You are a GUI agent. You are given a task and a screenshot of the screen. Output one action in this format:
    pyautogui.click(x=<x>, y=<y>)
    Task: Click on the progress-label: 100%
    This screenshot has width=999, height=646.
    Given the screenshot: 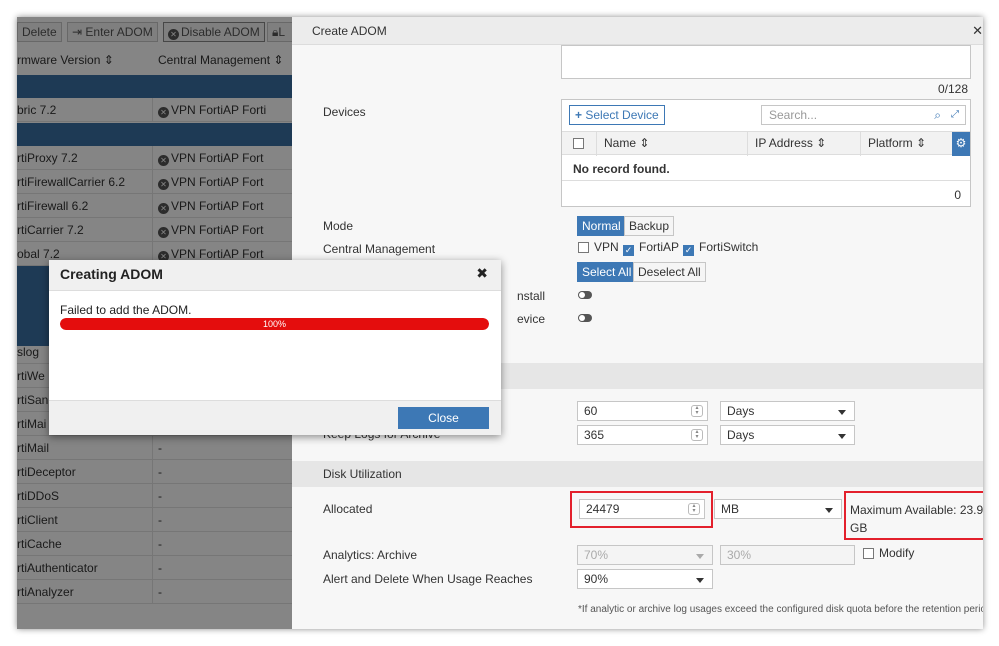 What is the action you would take?
    pyautogui.click(x=274, y=324)
    